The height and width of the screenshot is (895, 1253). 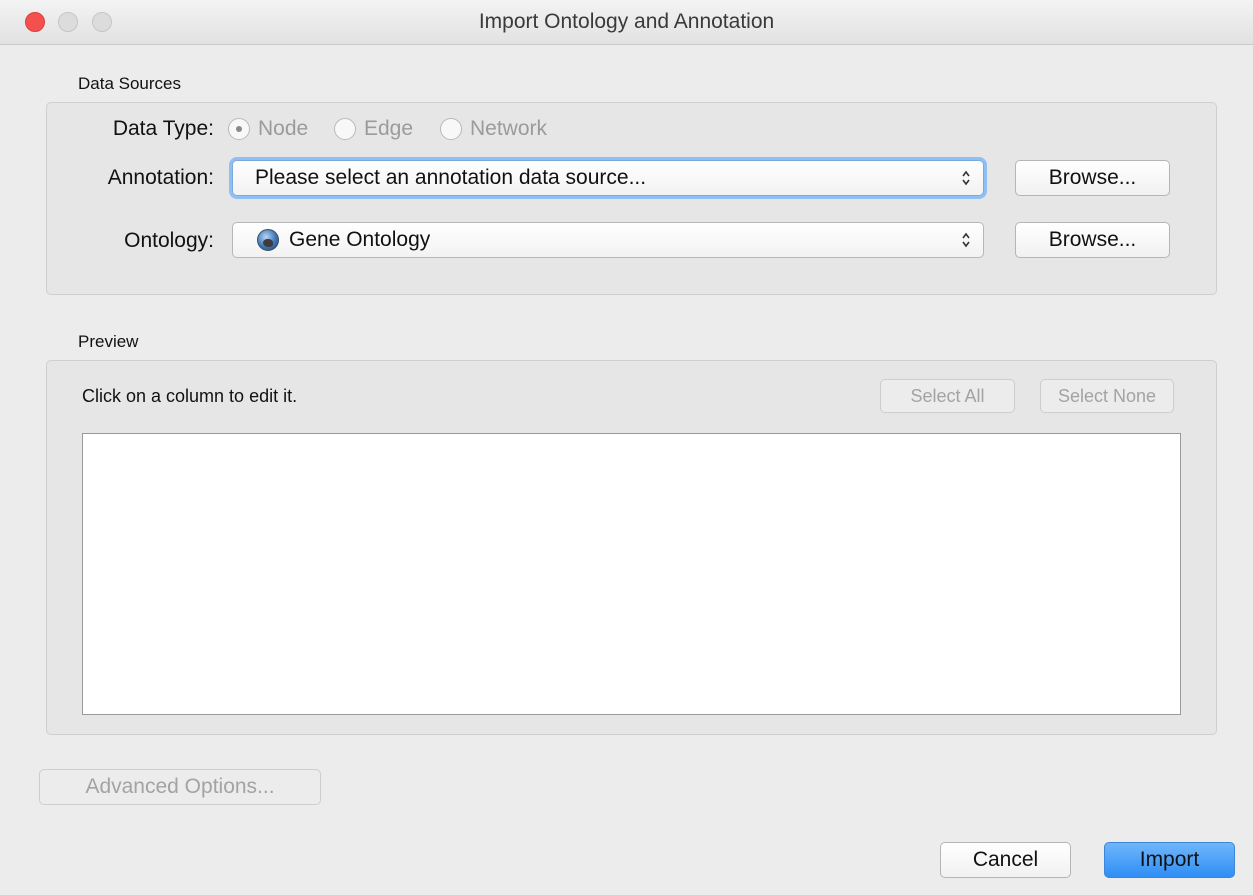 I want to click on radio-node-label: Node, so click(x=283, y=128).